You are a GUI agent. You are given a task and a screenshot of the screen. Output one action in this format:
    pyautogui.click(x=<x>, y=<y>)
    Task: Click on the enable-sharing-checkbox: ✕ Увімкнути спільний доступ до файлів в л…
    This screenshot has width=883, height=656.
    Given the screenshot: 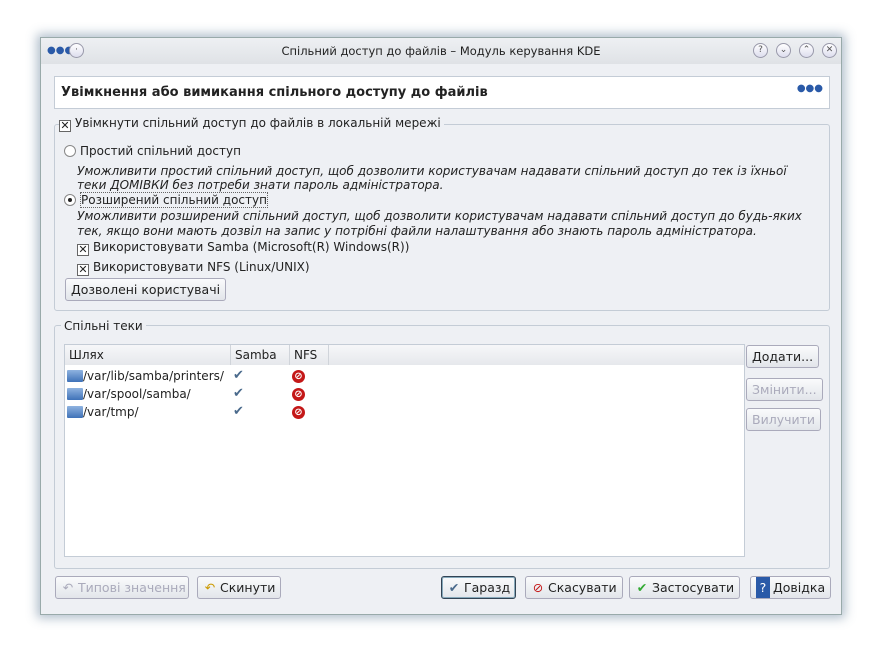 What is the action you would take?
    pyautogui.click(x=251, y=124)
    